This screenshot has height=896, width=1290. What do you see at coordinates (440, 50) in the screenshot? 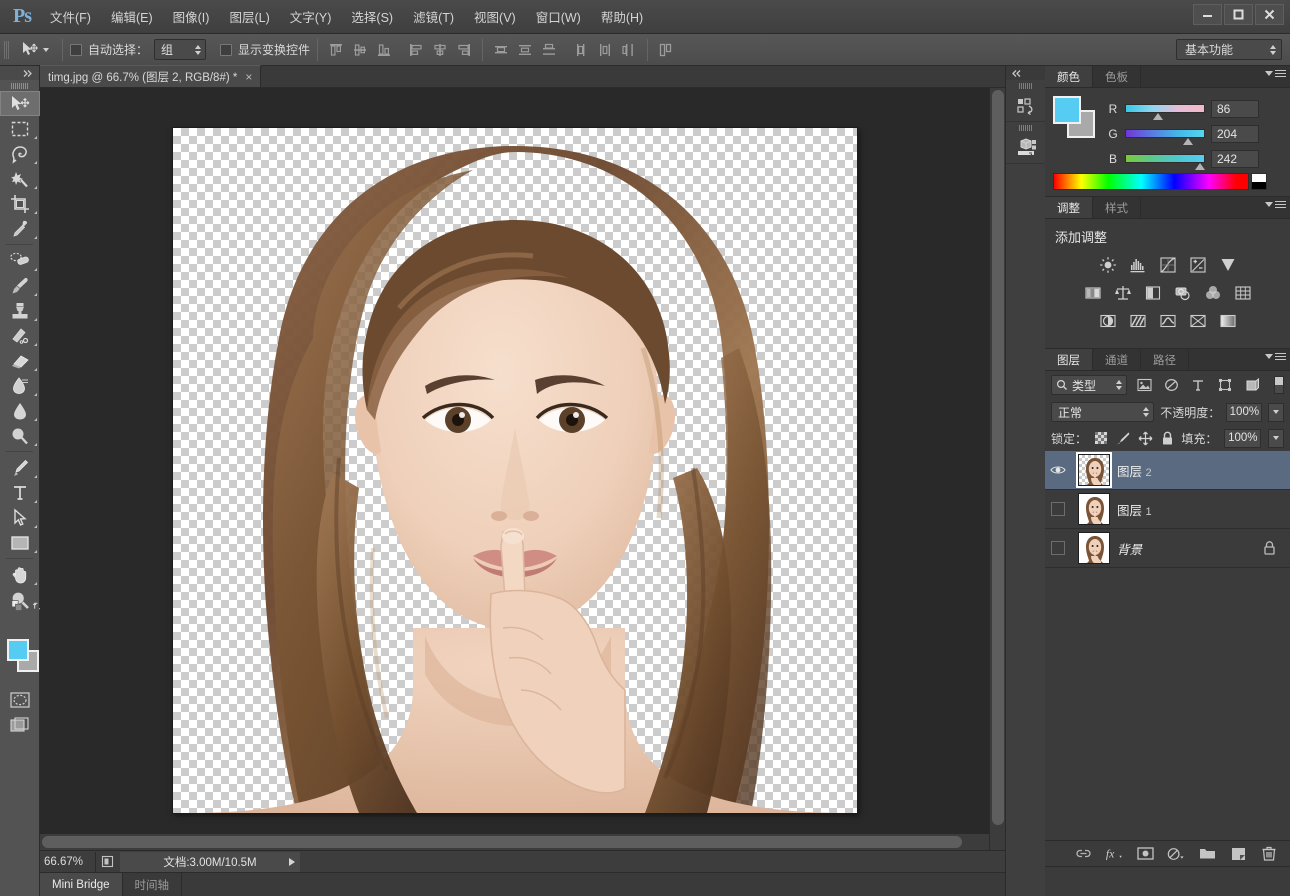
I see `align-horizontal-centers-icon` at bounding box center [440, 50].